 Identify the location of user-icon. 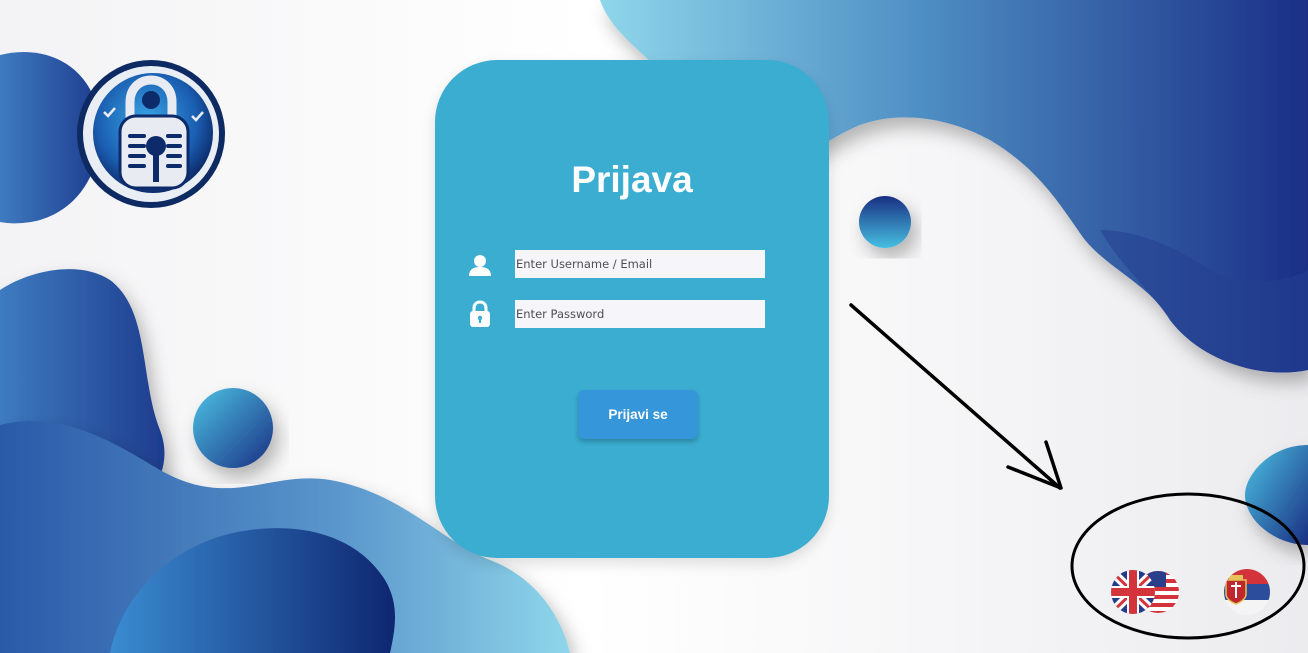
(480, 265).